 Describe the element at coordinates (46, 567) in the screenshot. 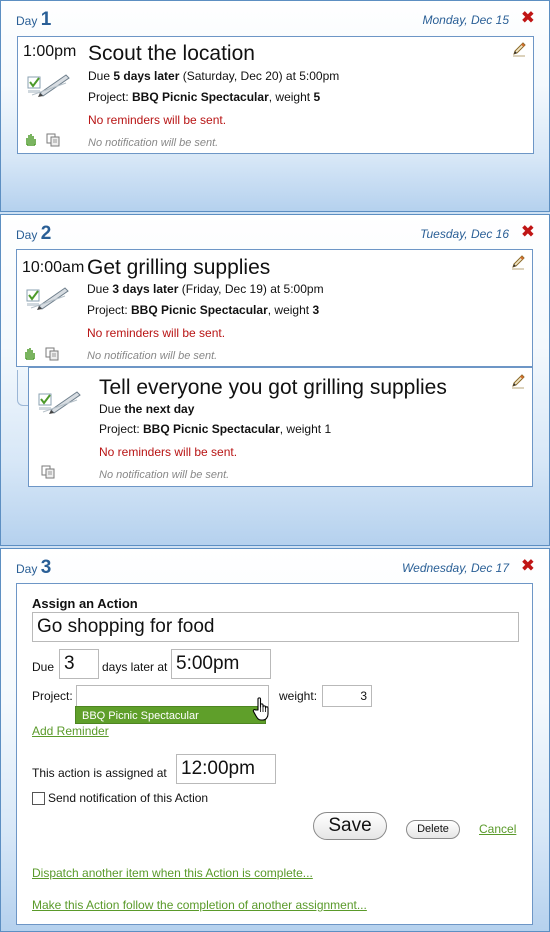

I see `day-number: 3` at that location.